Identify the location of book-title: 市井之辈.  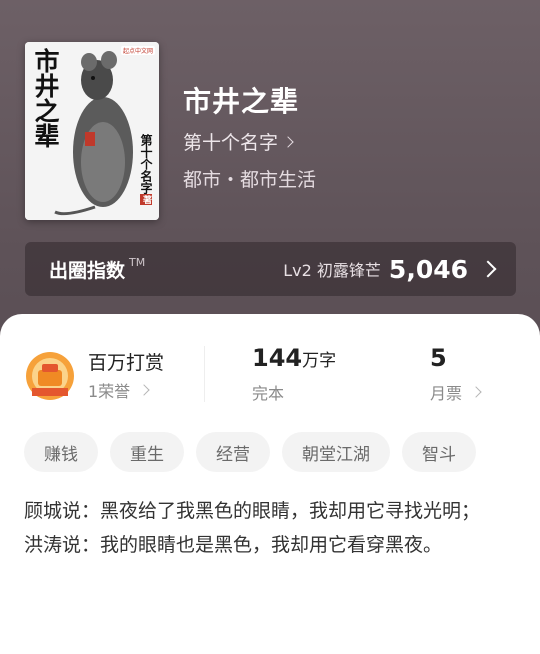
(241, 101).